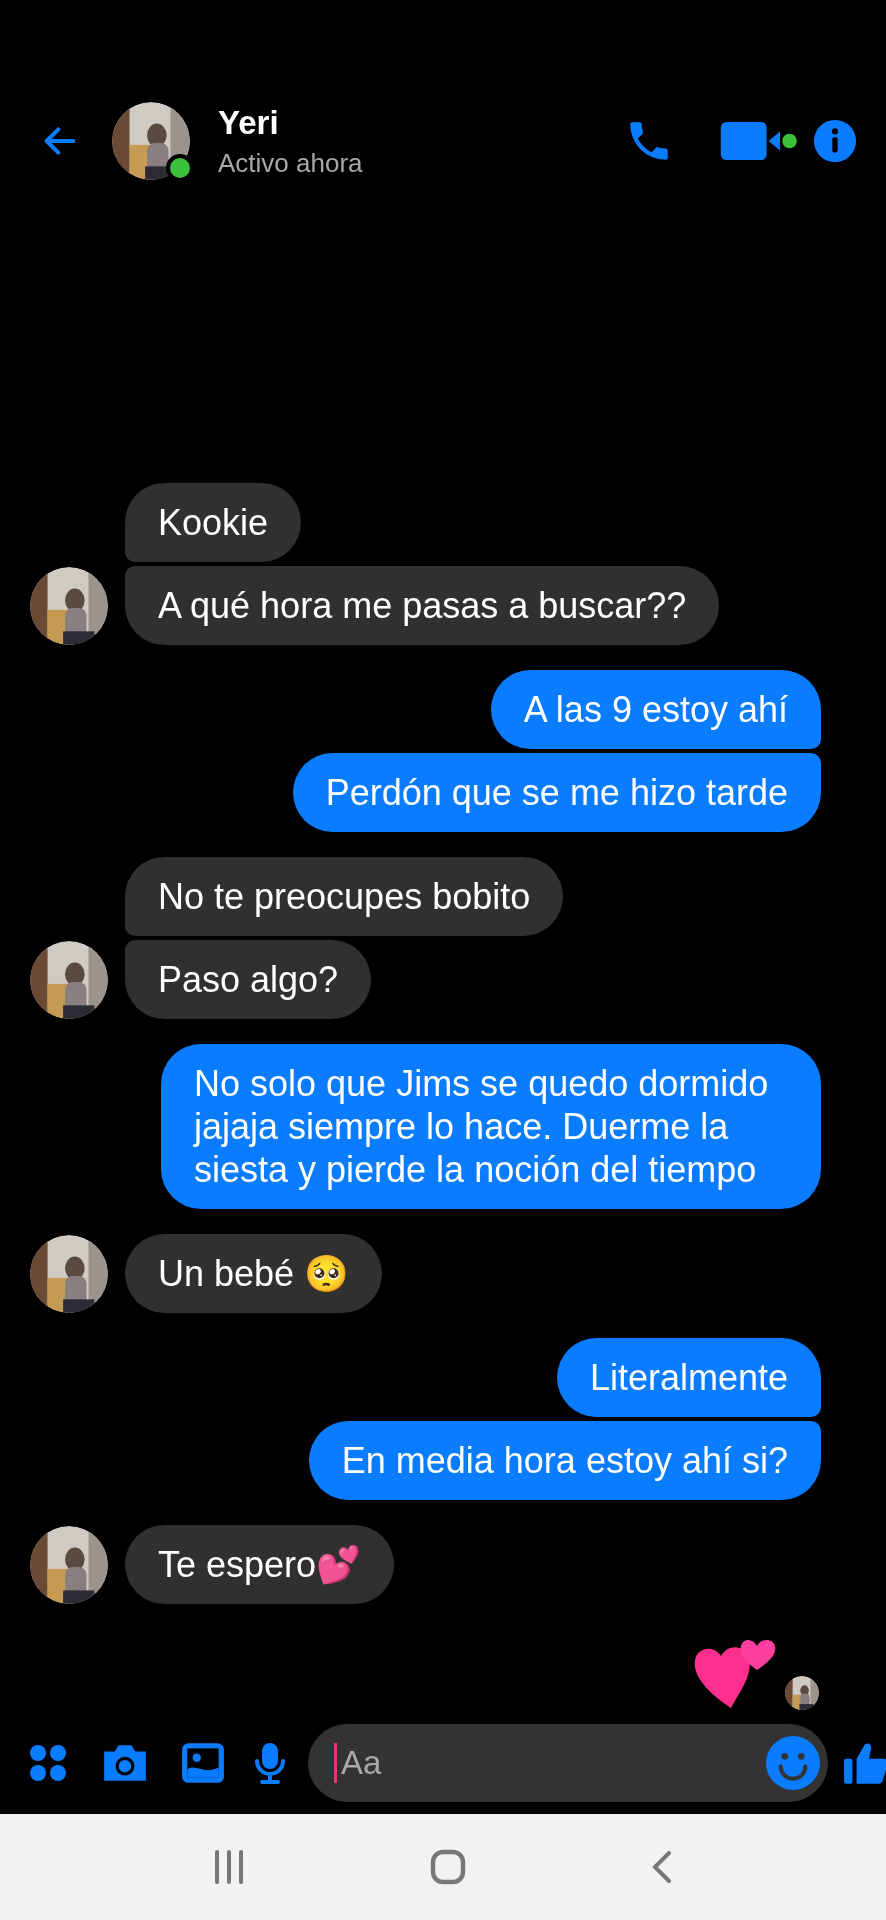 The height and width of the screenshot is (1920, 886). Describe the element at coordinates (213, 522) in the screenshot. I see `message-bubble: Kookie` at that location.